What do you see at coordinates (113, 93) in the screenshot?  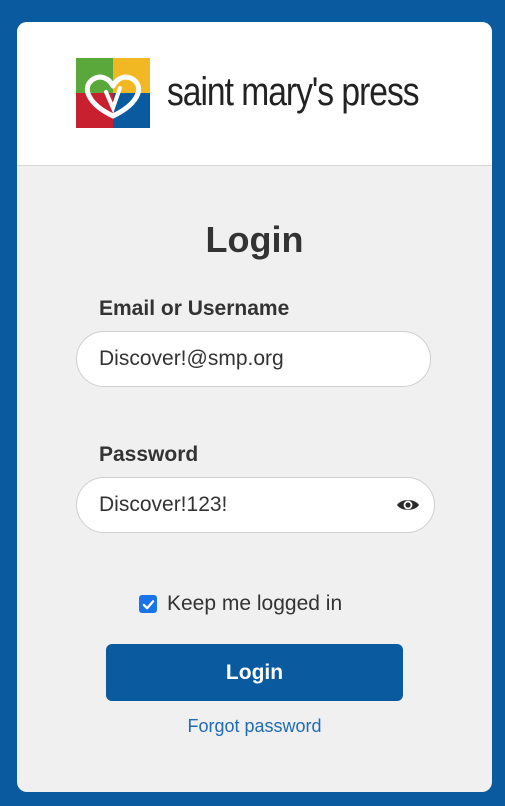 I see `saint-marys-press-logo-icon` at bounding box center [113, 93].